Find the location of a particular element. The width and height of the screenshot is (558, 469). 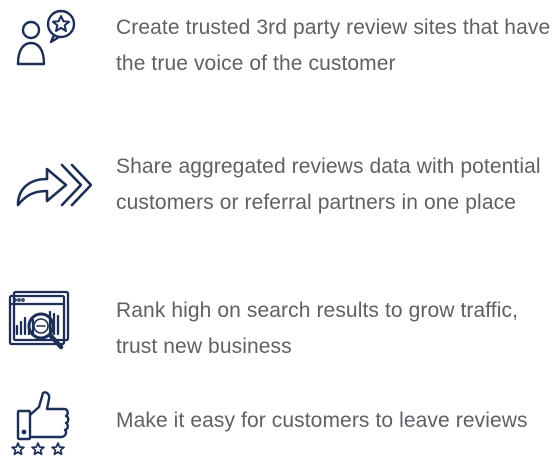

customer-review-star-icon is located at coordinates (49, 43).